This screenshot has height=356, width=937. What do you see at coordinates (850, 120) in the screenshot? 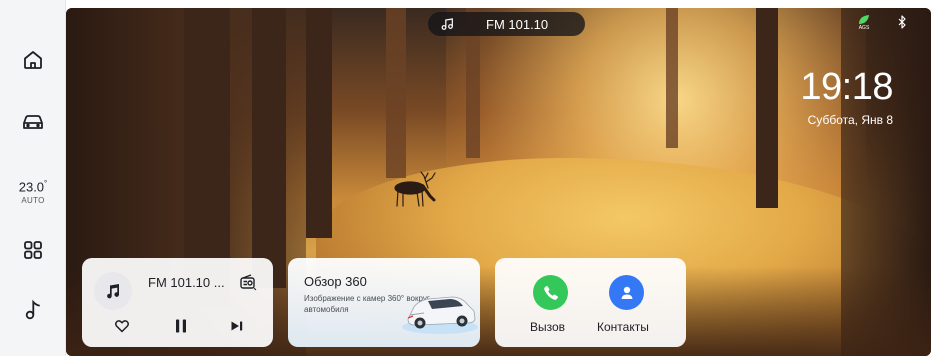
I see `clock-date: Суббота, Янв 8` at bounding box center [850, 120].